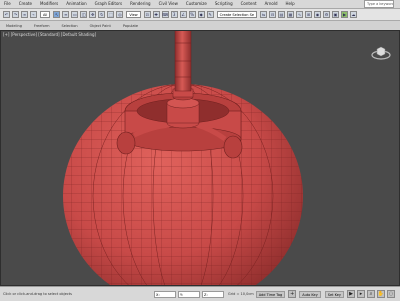 The image size is (400, 301). I want to click on right-knob, so click(233, 147).